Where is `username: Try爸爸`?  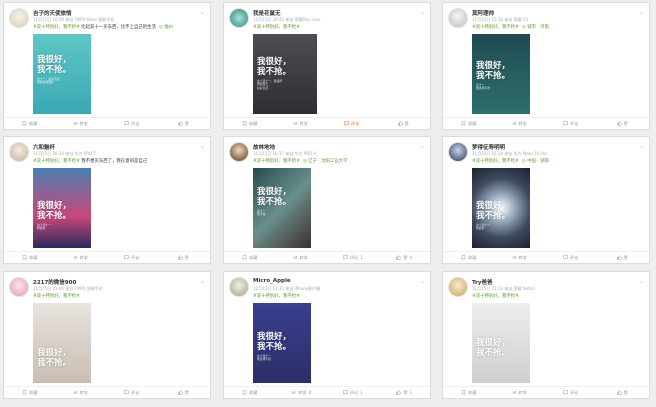
username: Try爸爸 is located at coordinates (482, 282).